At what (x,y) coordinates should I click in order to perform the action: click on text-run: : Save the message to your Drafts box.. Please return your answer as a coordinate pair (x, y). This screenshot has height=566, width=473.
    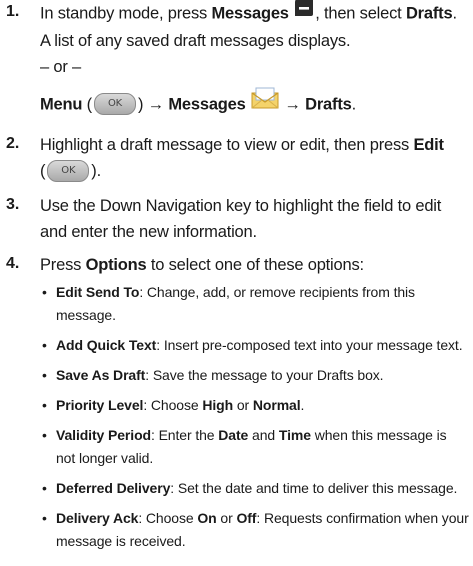
    Looking at the image, I should click on (264, 375).